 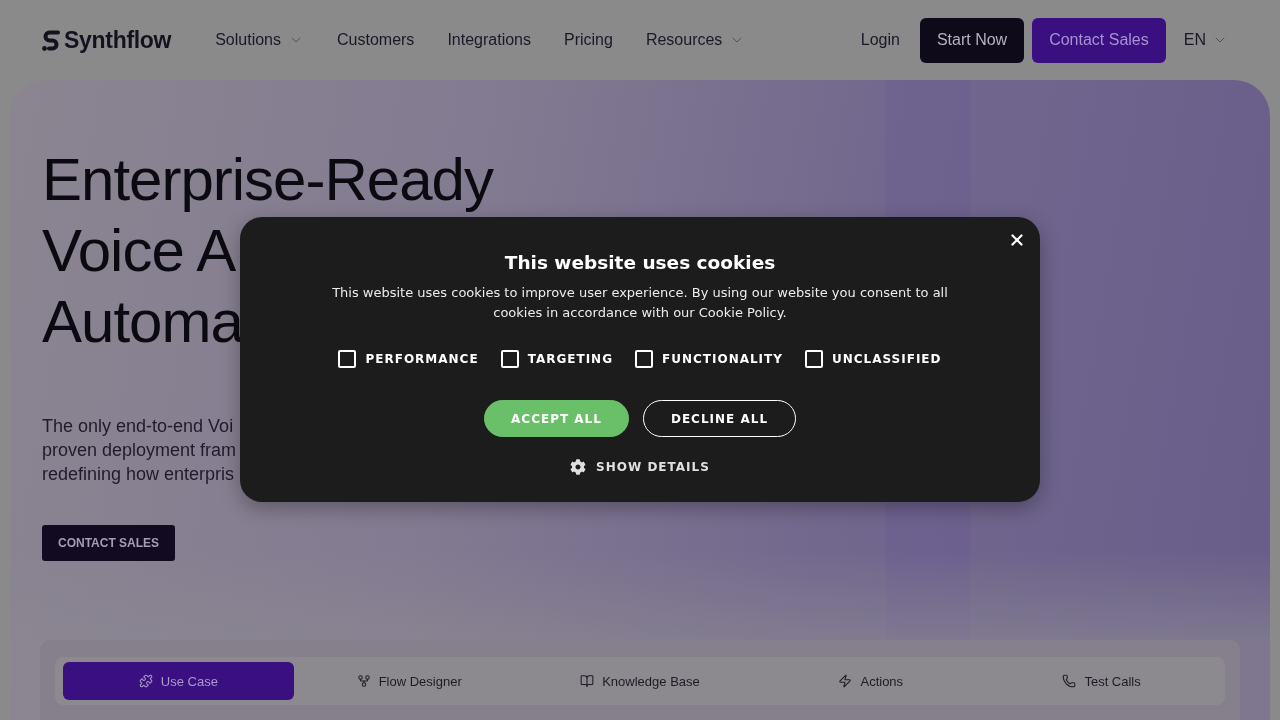 I want to click on heading-text: Enterprise-Ready, so click(x=267, y=180).